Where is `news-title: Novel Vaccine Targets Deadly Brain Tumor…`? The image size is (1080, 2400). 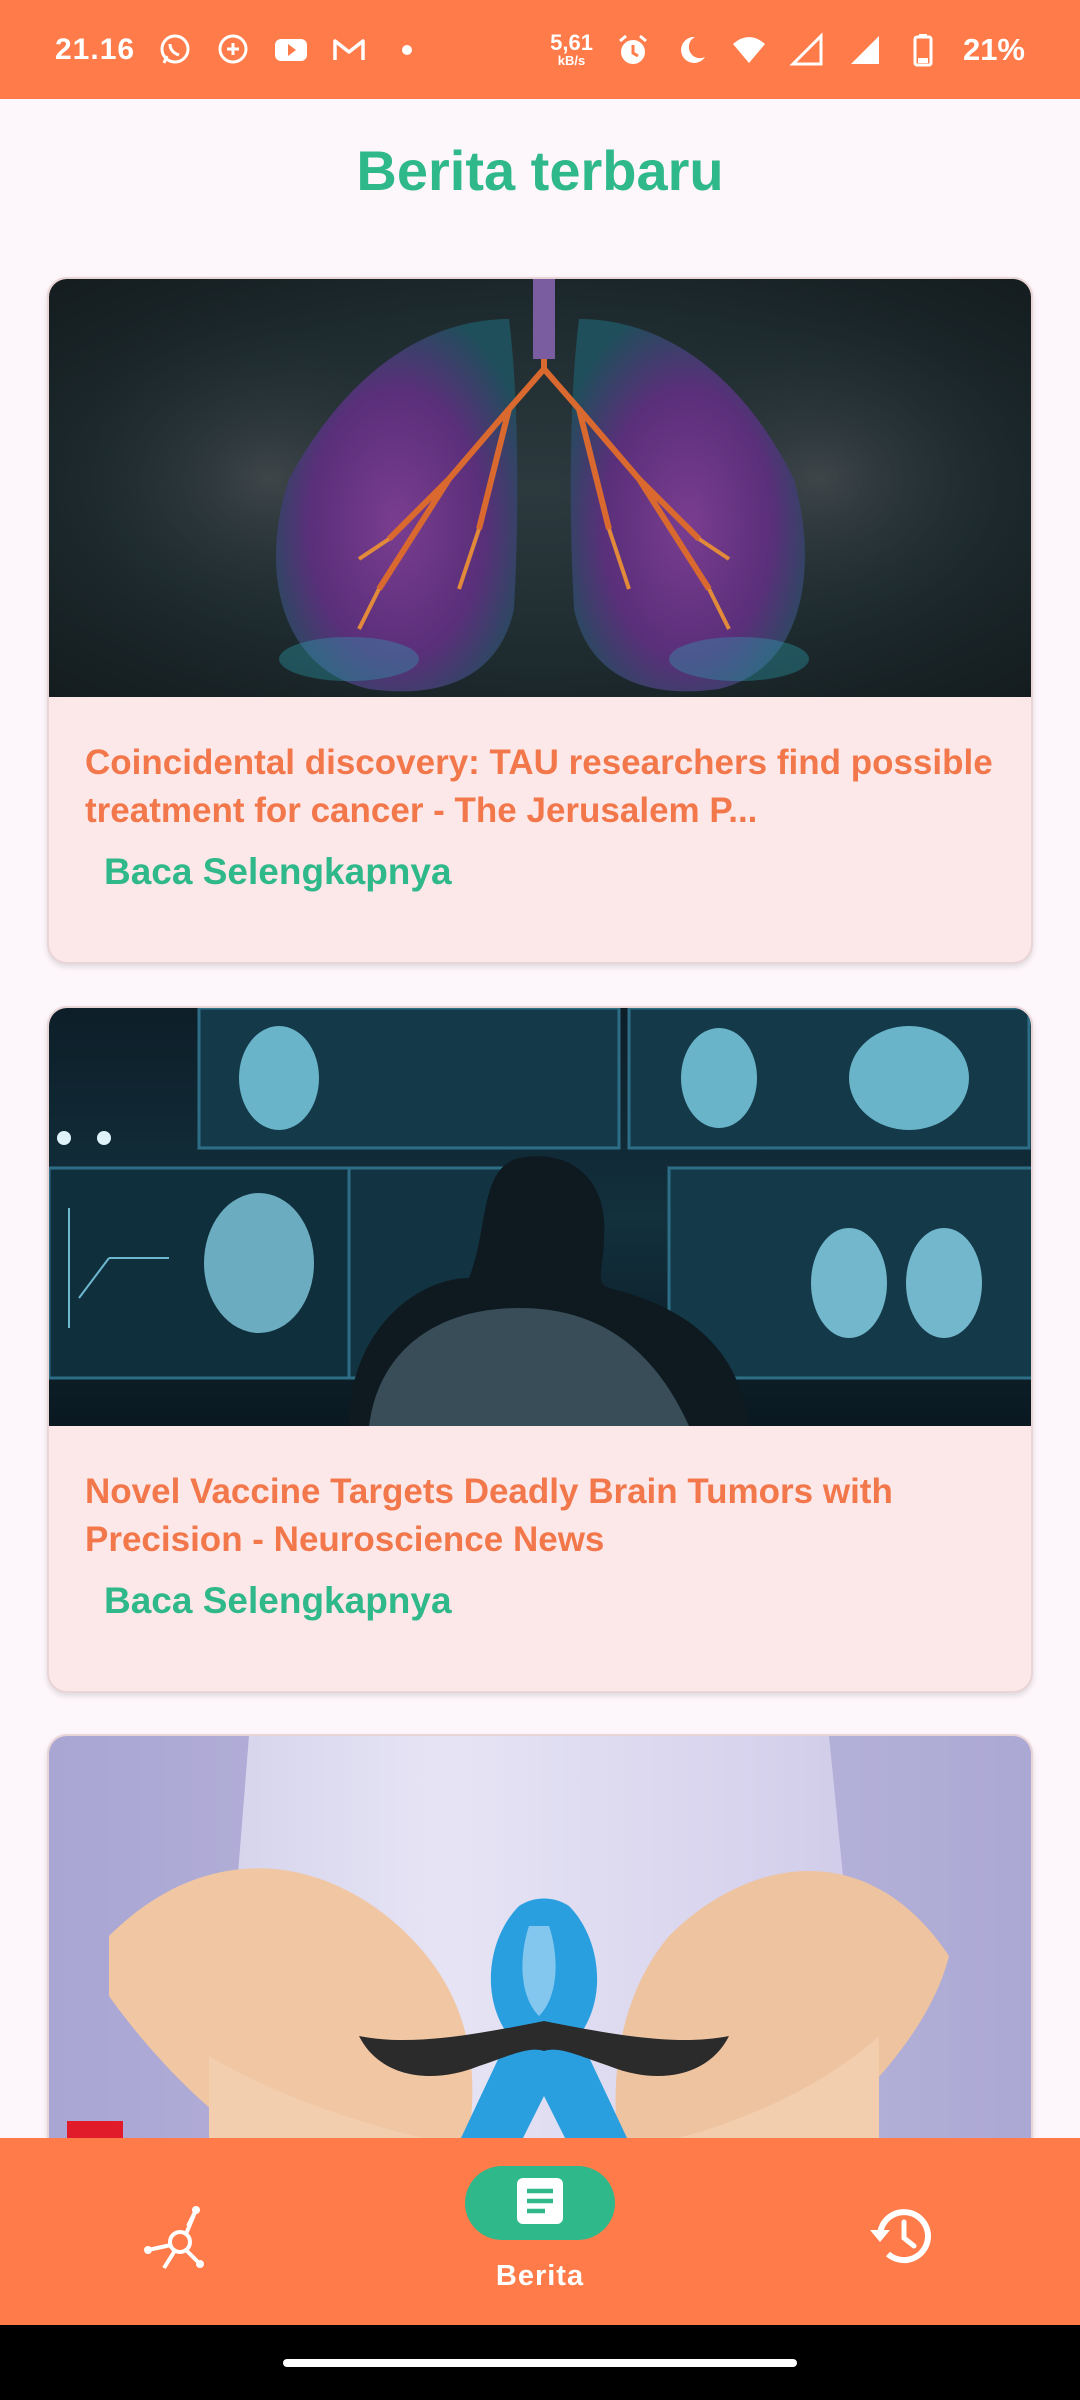 news-title: Novel Vaccine Targets Deadly Brain Tumor… is located at coordinates (489, 1515).